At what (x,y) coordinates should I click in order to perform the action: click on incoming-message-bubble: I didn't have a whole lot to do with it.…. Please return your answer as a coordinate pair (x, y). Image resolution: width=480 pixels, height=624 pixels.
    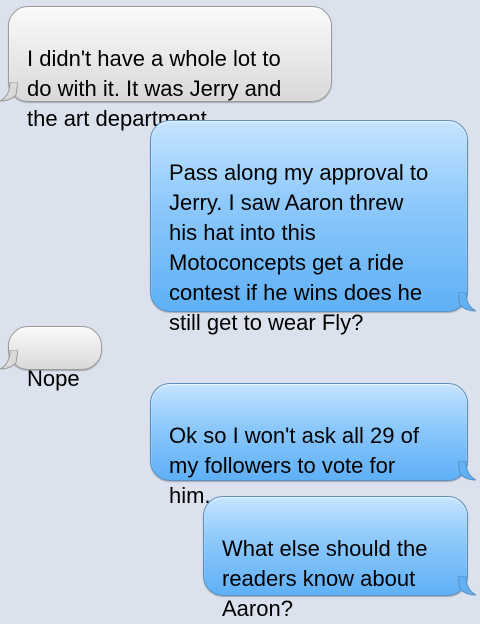
    Looking at the image, I should click on (166, 68).